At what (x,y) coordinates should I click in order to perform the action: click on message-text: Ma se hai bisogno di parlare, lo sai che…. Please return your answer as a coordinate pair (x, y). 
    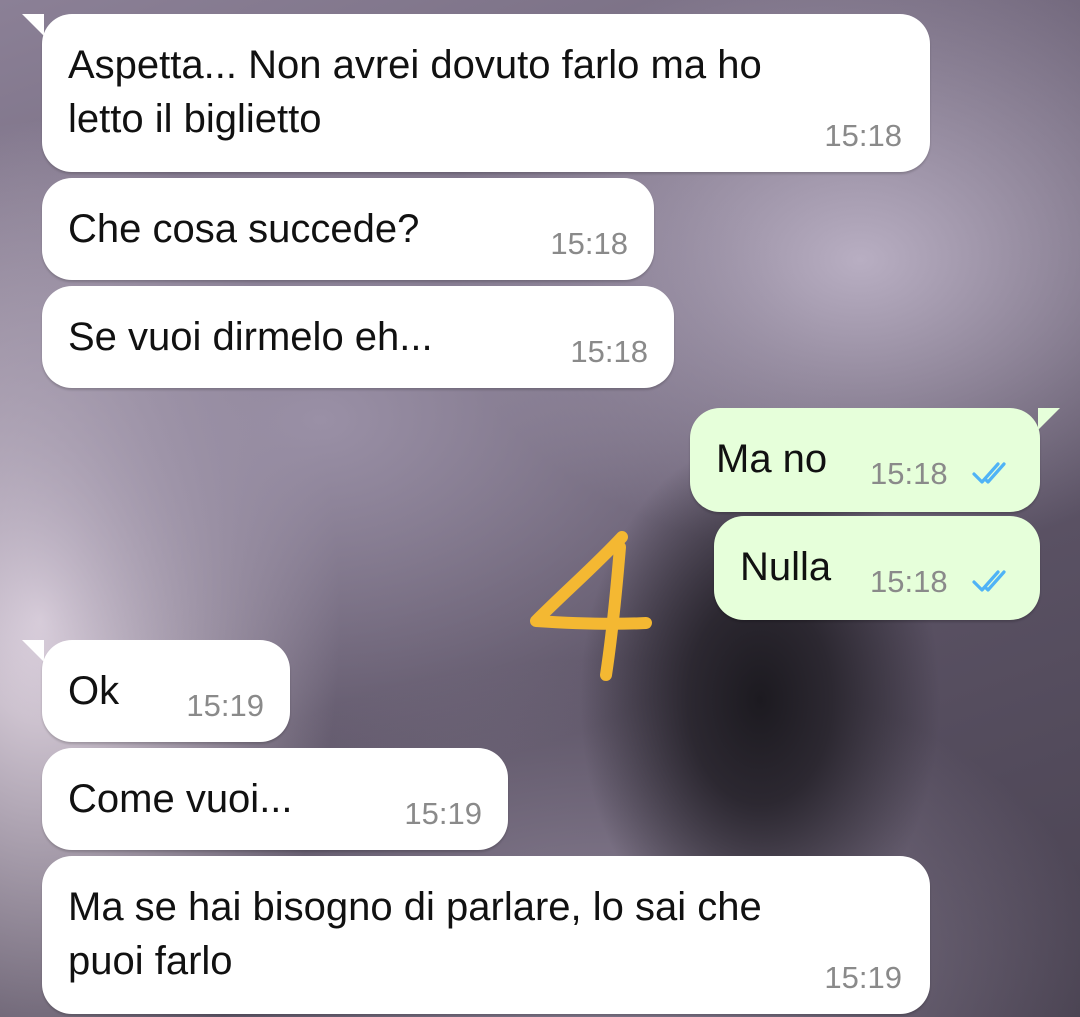
    Looking at the image, I should click on (415, 934).